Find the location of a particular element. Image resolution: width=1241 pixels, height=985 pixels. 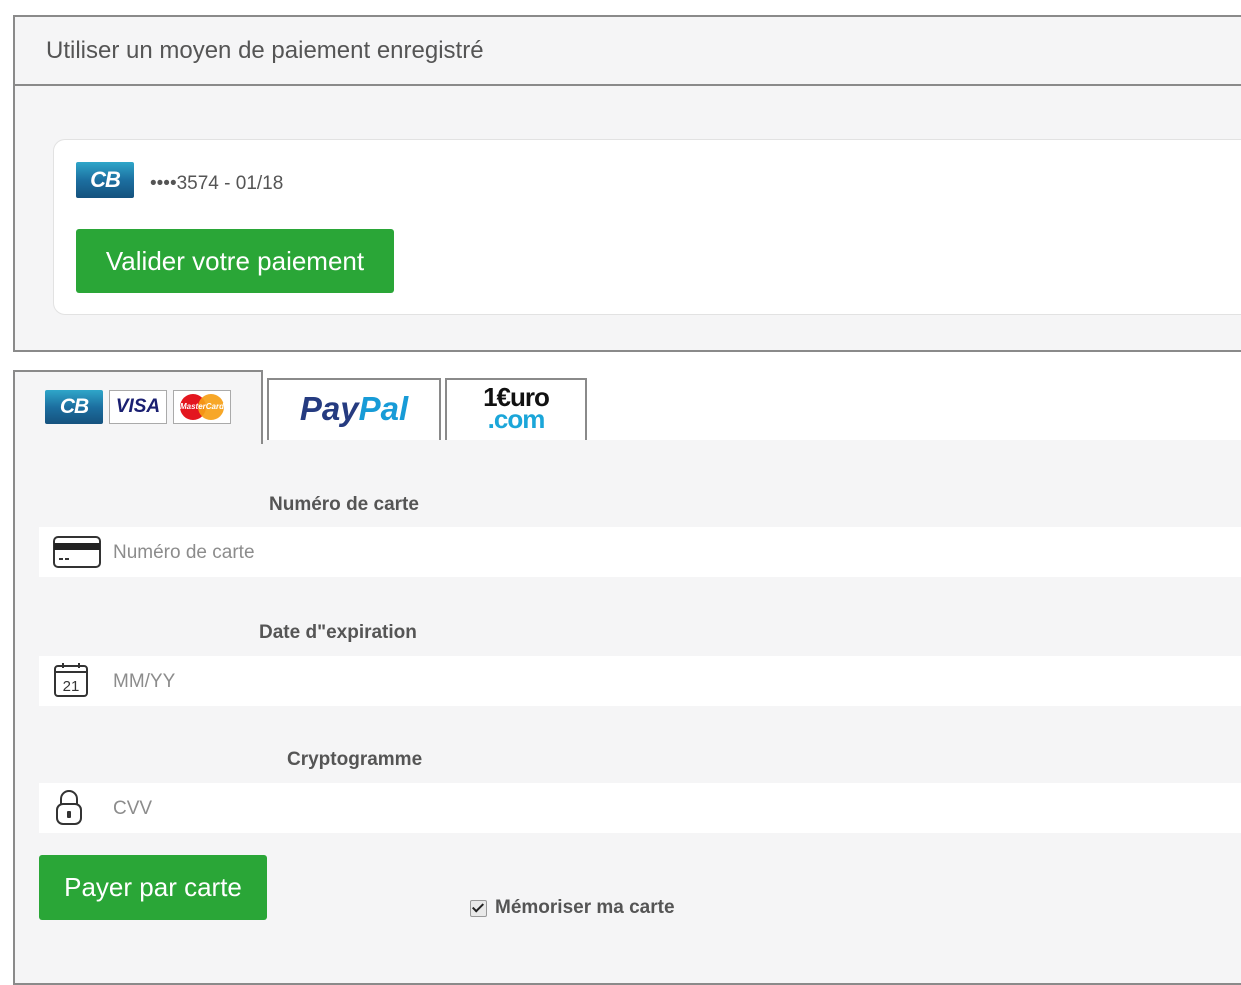

cvv-row is located at coordinates (640, 809).